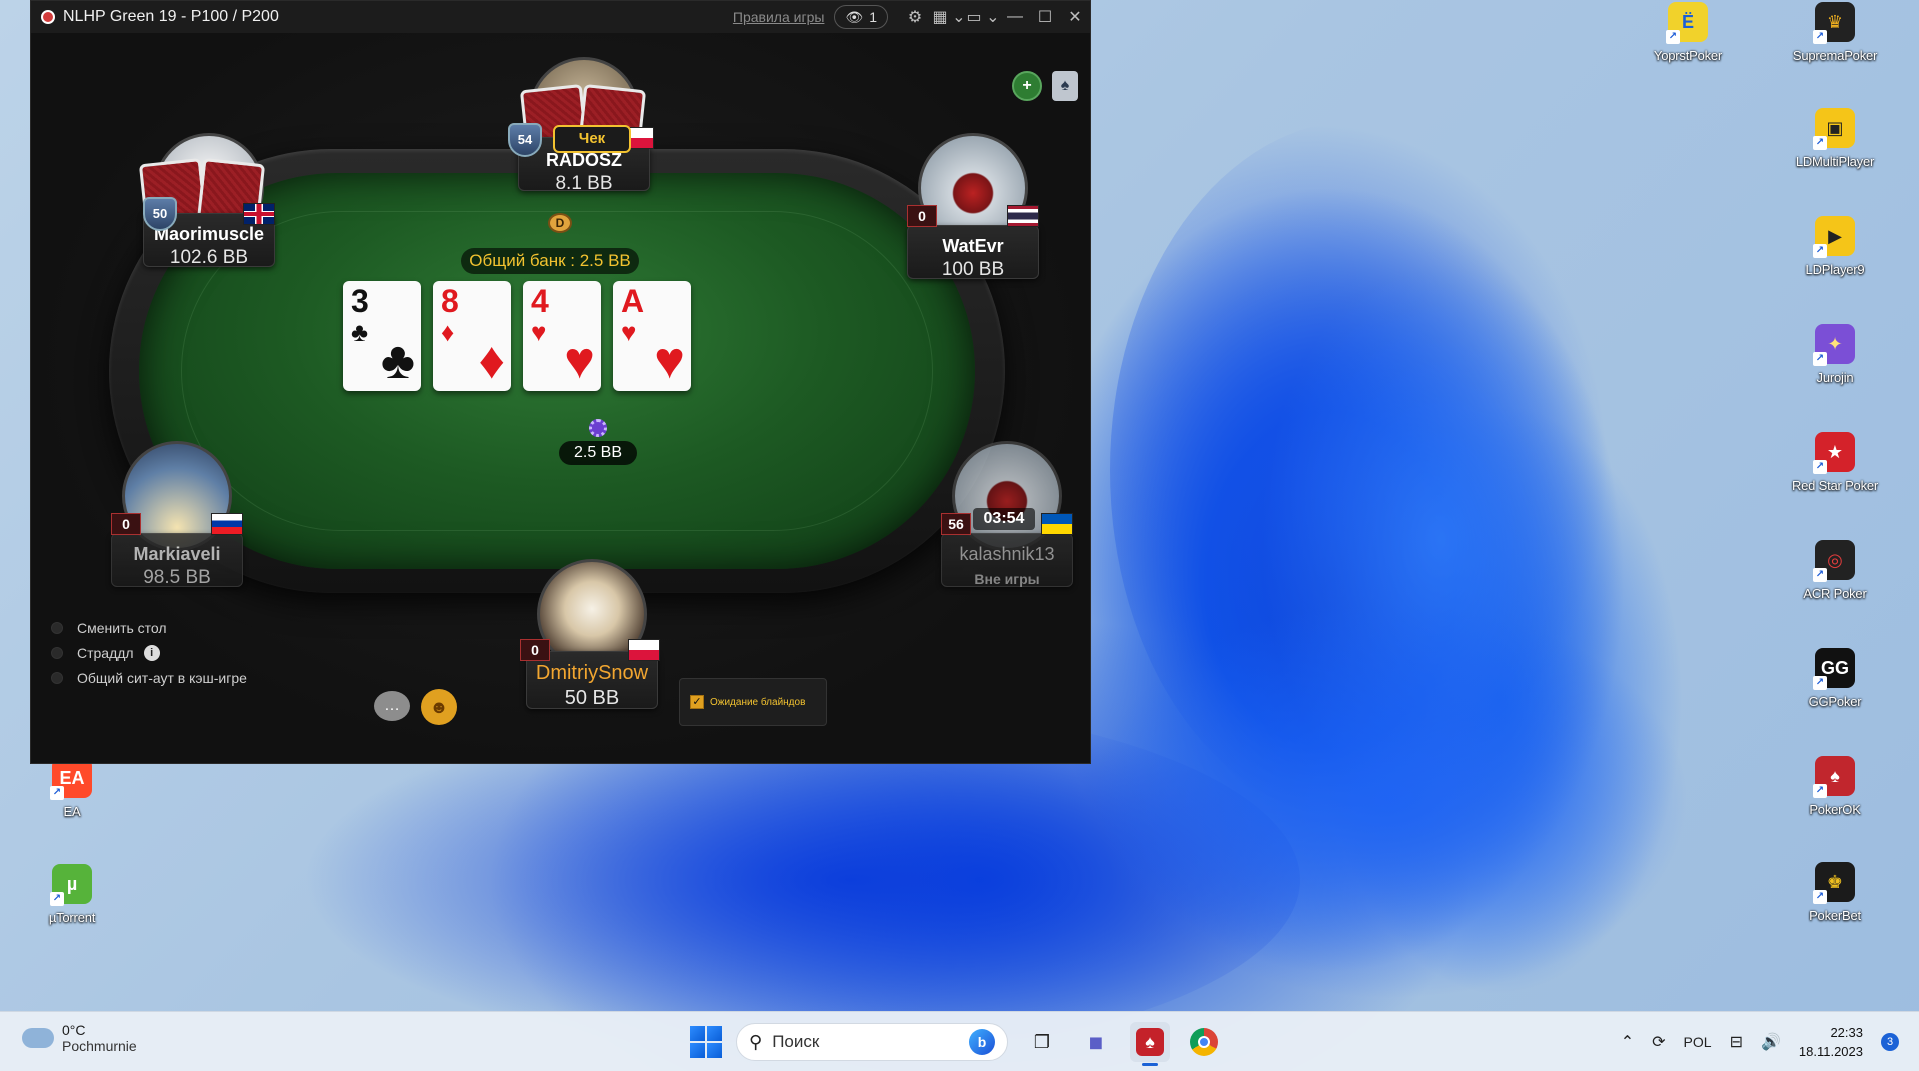 The image size is (1919, 1071). What do you see at coordinates (151, 652) in the screenshot?
I see `info-icon: i` at bounding box center [151, 652].